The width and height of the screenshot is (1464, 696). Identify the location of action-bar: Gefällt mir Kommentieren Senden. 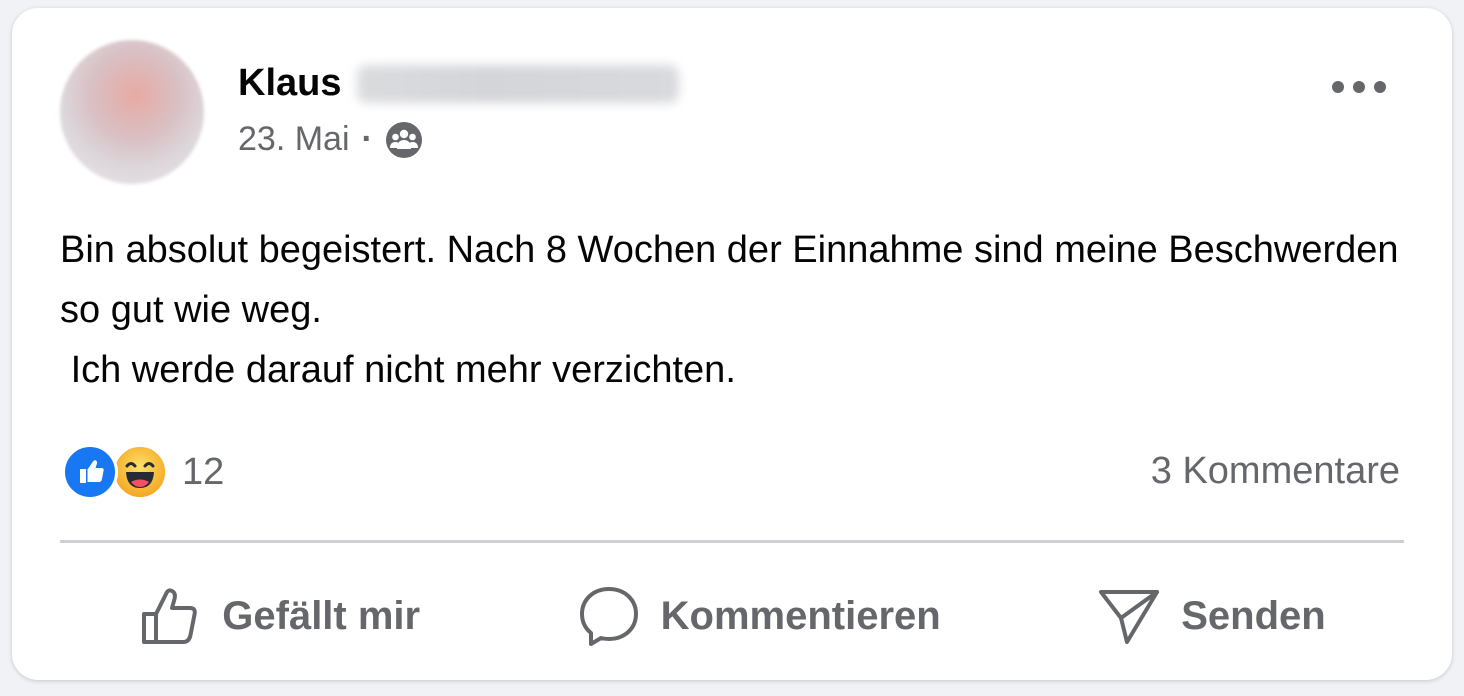
(732, 616).